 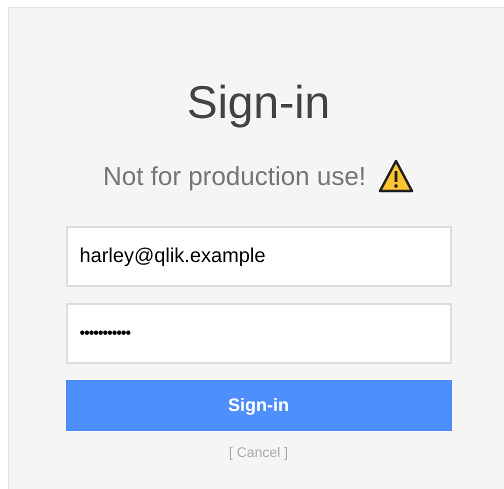 What do you see at coordinates (259, 333) in the screenshot?
I see `password-field: •••••••••••` at bounding box center [259, 333].